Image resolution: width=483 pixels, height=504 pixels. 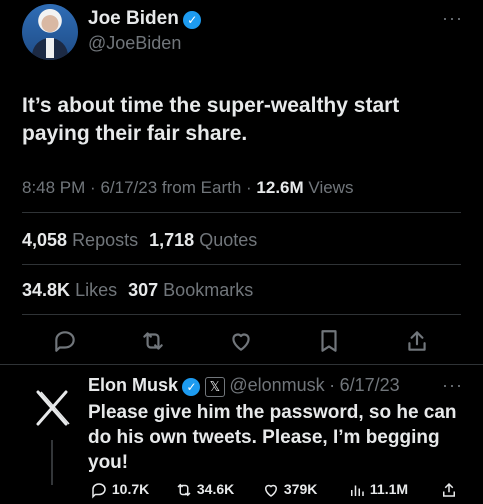 What do you see at coordinates (139, 240) in the screenshot?
I see `reposts-quotes-row: 4,058 Reposts 1,718 Quotes` at bounding box center [139, 240].